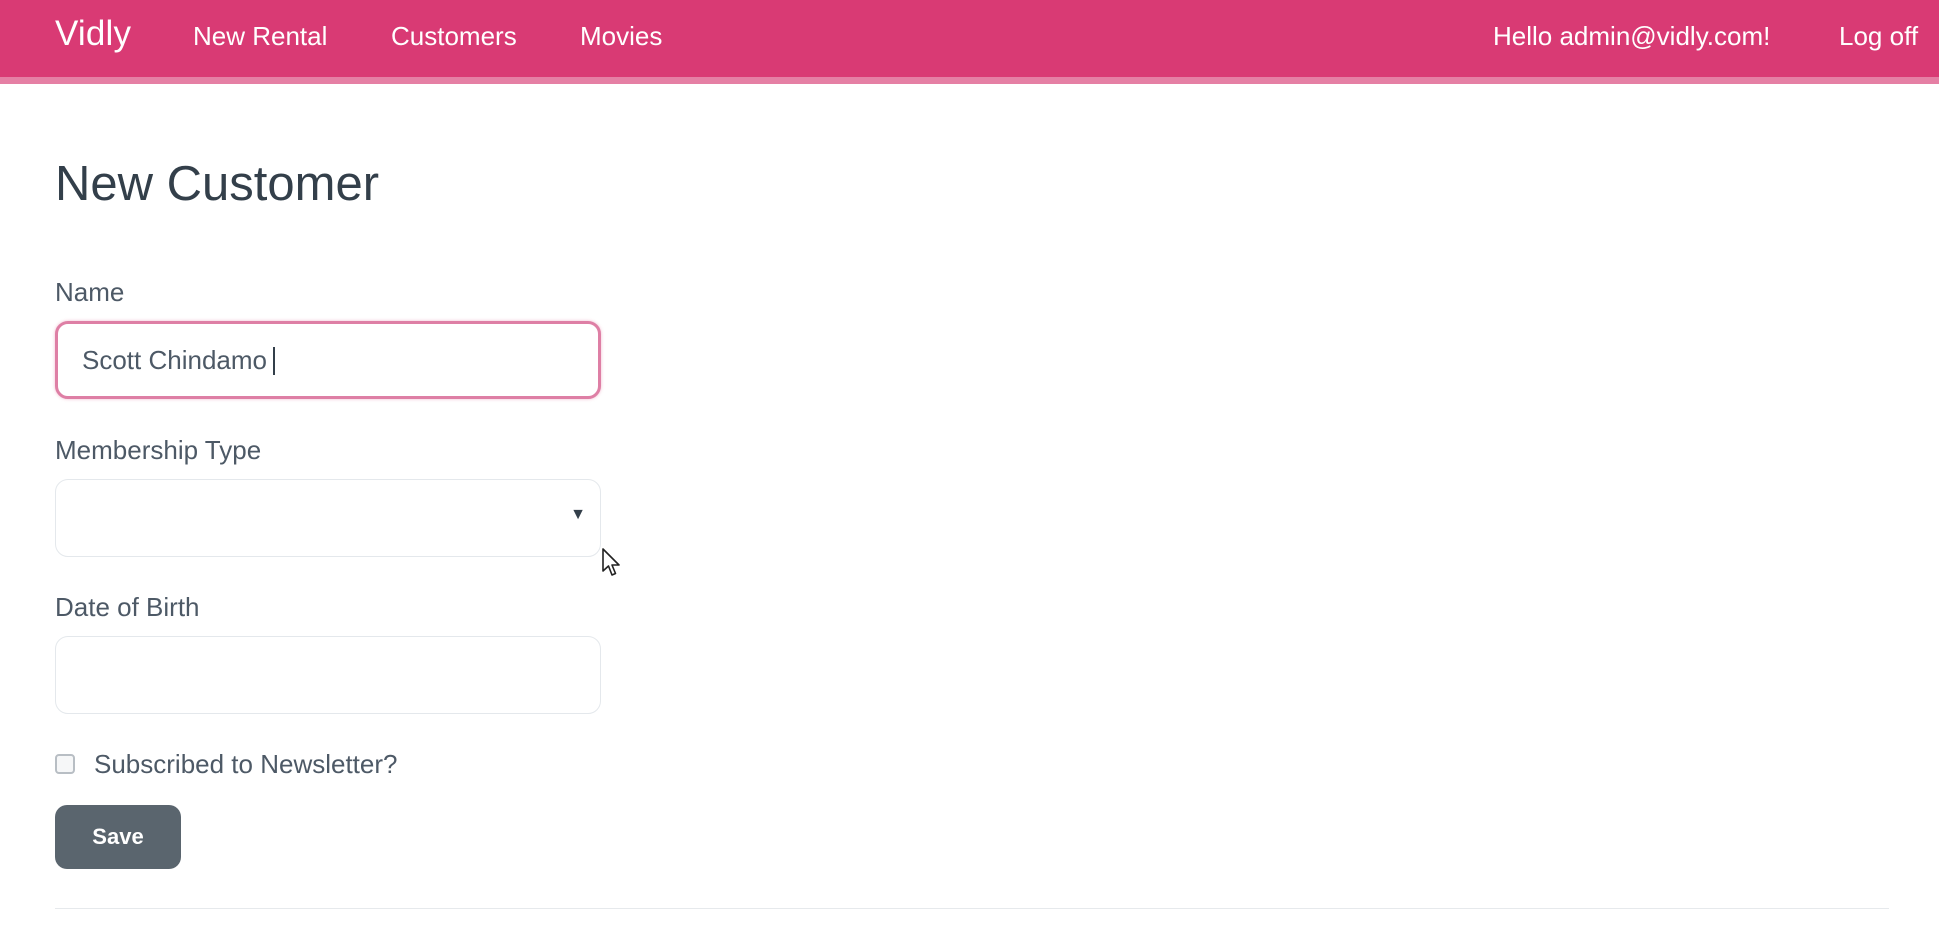 Image resolution: width=1939 pixels, height=928 pixels. I want to click on date-of-birth-input, so click(328, 675).